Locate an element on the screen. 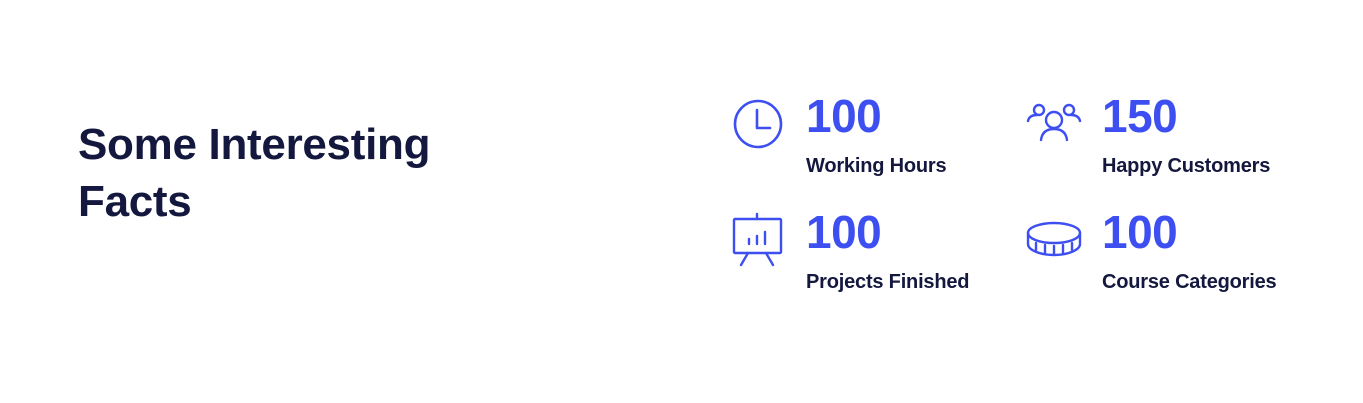 This screenshot has width=1363, height=403. stat-label: Happy Customers is located at coordinates (1186, 166).